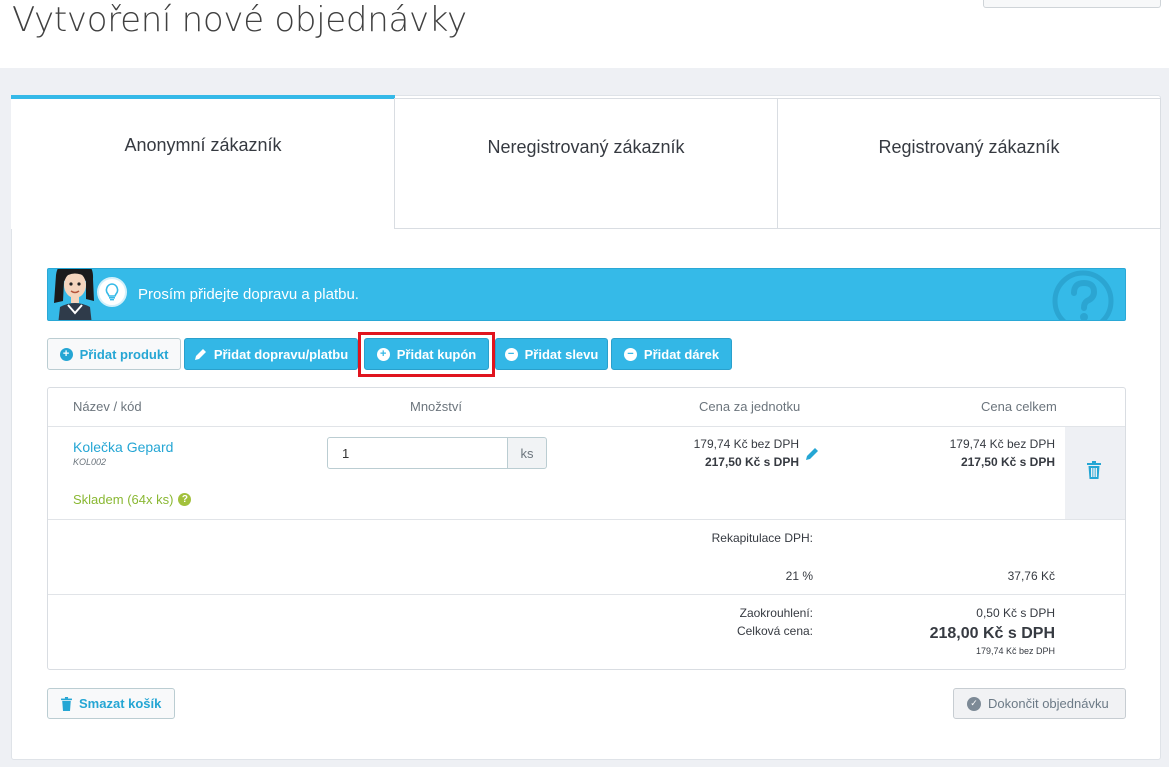 The height and width of the screenshot is (767, 1169). What do you see at coordinates (1031, 576) in the screenshot?
I see `vat-amount: 37,76 Kč` at bounding box center [1031, 576].